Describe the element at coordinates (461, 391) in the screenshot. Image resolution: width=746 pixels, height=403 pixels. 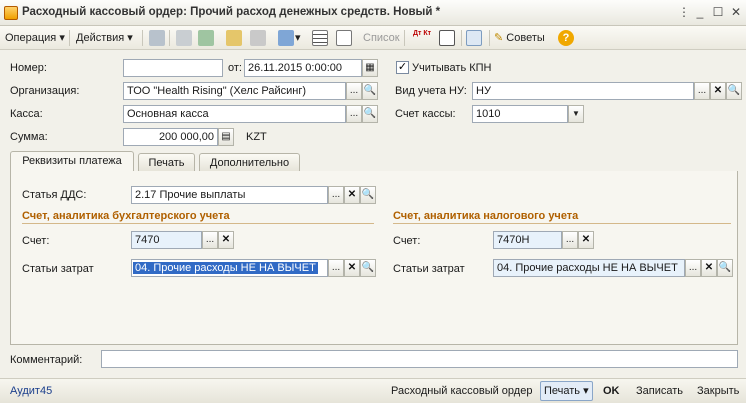
I see `document-name-button: Расходный кассовый ордер` at that location.